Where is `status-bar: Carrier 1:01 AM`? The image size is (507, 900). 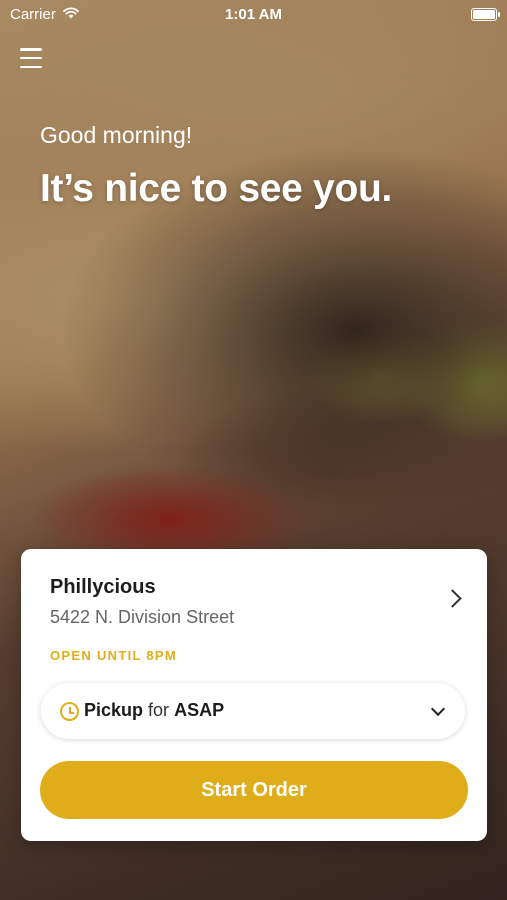 status-bar: Carrier 1:01 AM is located at coordinates (253, 14).